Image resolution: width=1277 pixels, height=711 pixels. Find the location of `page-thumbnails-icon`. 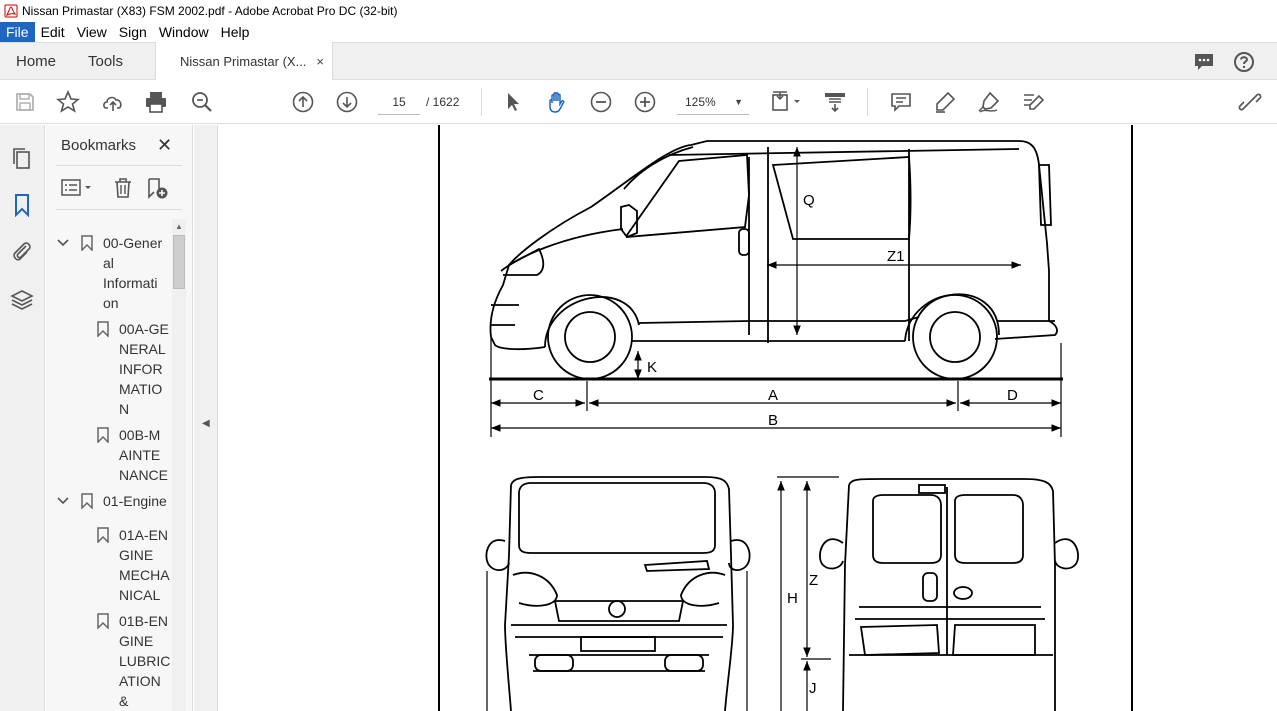

page-thumbnails-icon is located at coordinates (22, 159).